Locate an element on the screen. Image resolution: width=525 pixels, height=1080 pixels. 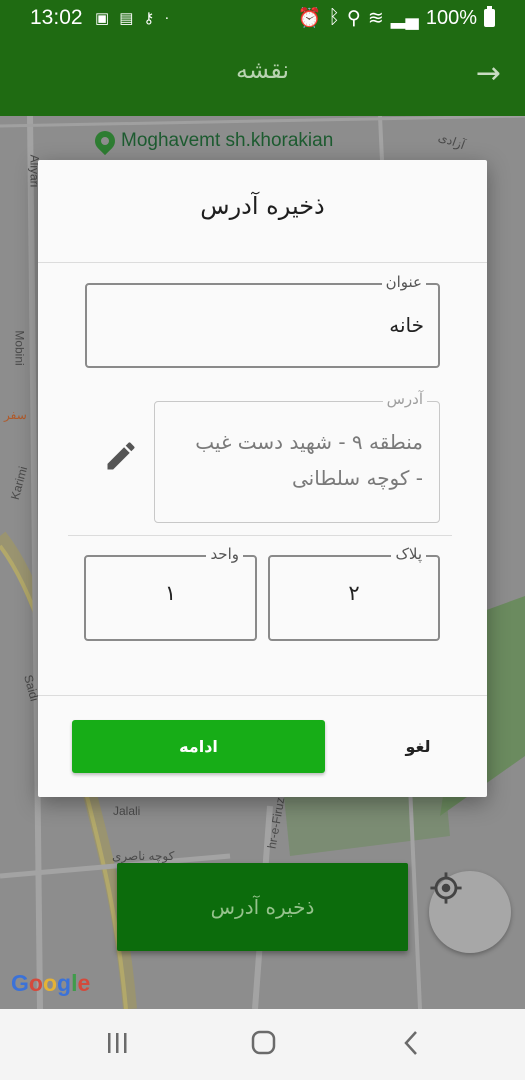
alarm-icon: ⏰ is located at coordinates (309, 18).